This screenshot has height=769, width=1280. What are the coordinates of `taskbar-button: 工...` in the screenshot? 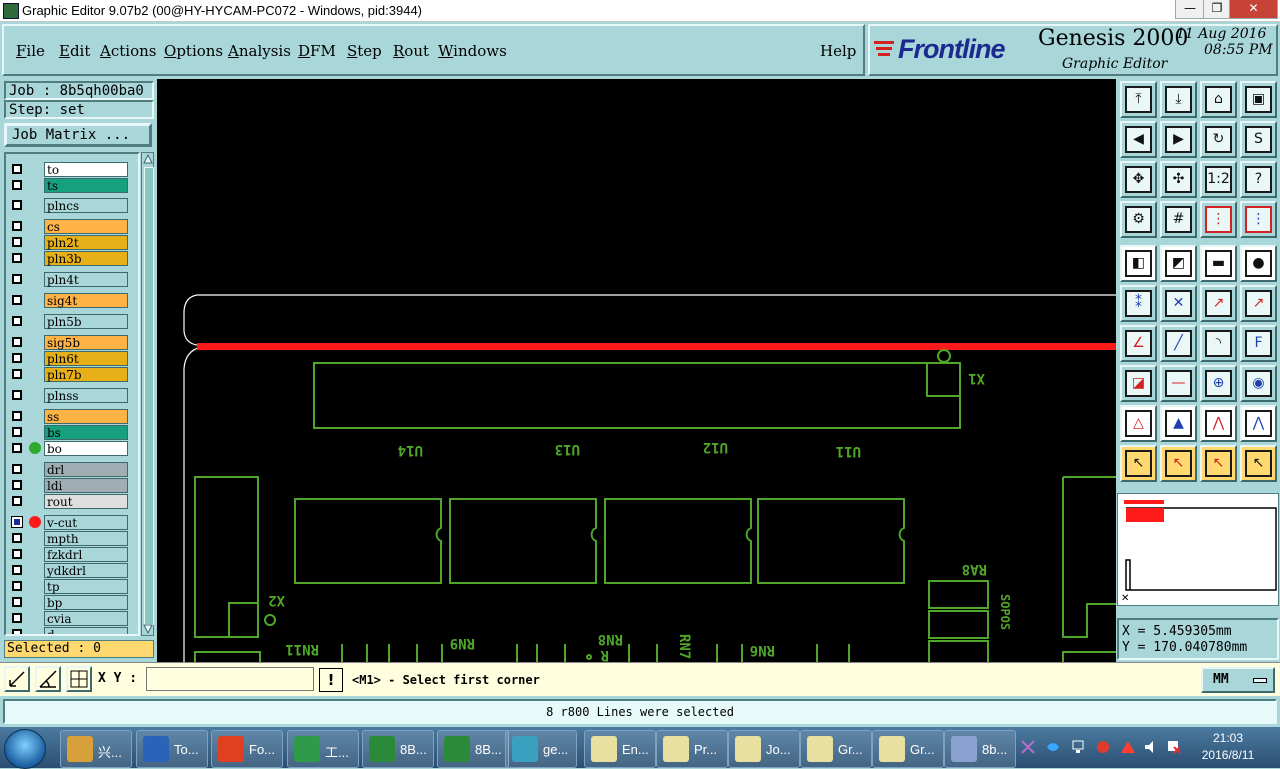 It's located at (323, 749).